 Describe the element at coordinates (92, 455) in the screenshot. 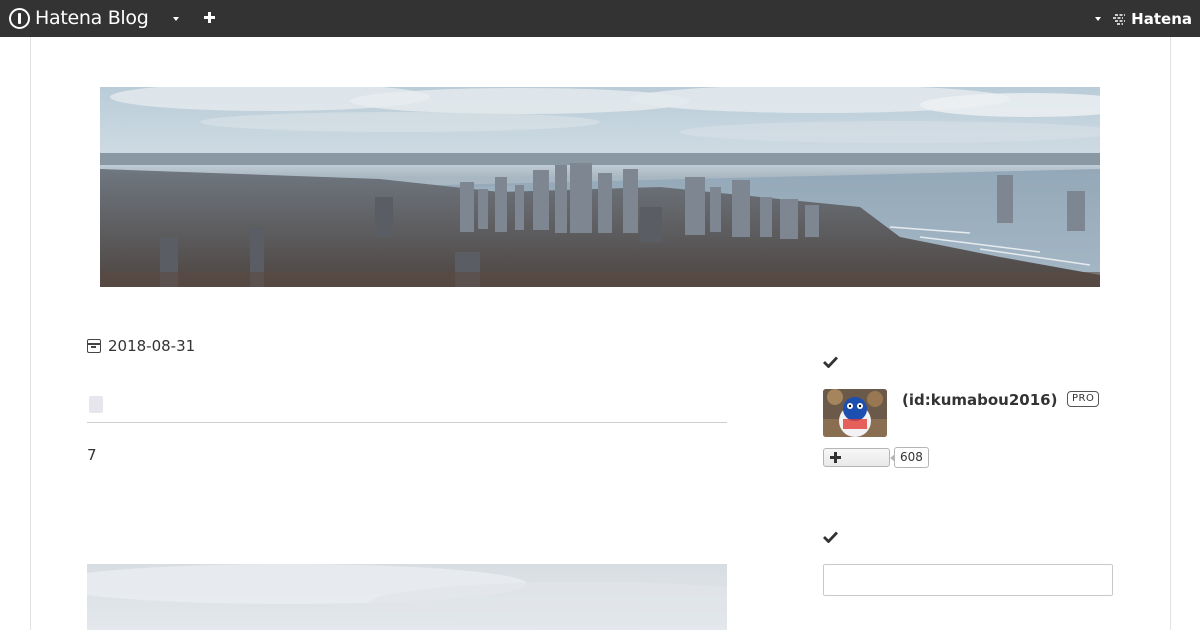

I see `entry-body-text: 7` at that location.